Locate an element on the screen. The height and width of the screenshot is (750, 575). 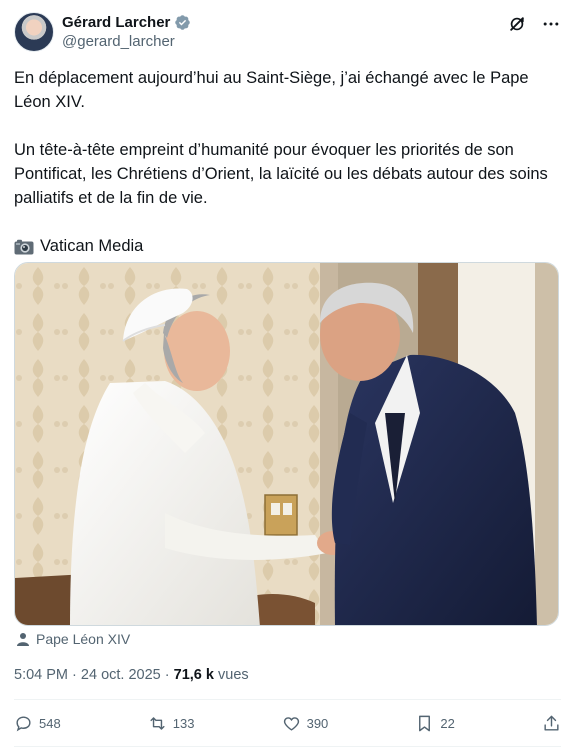
share-icon is located at coordinates (551, 723).